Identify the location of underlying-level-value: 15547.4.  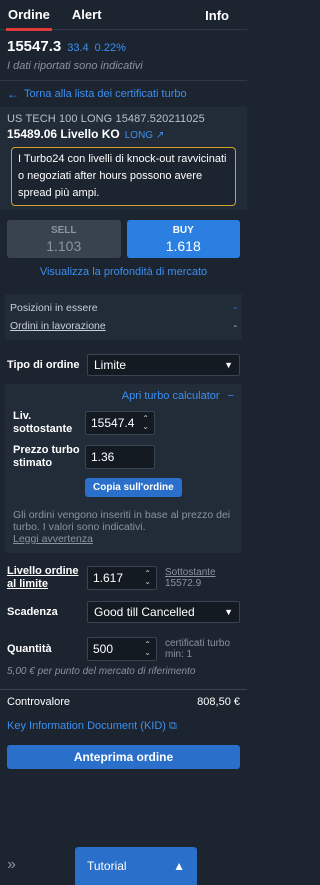
(113, 423).